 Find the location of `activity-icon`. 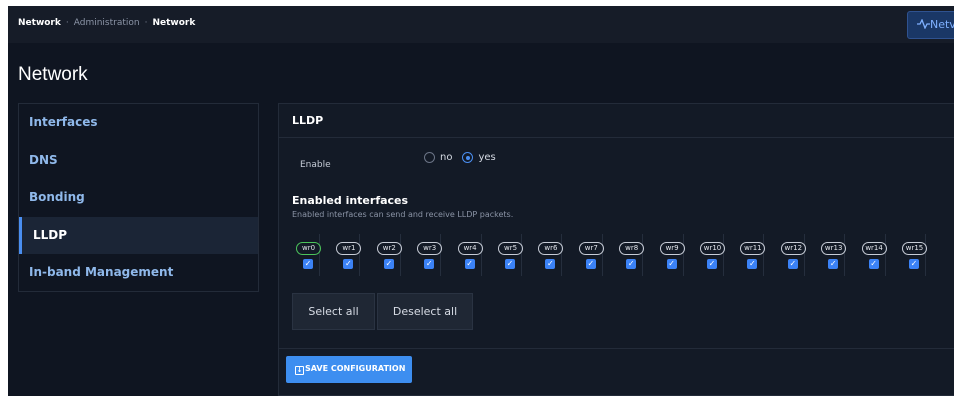

activity-icon is located at coordinates (923, 24).